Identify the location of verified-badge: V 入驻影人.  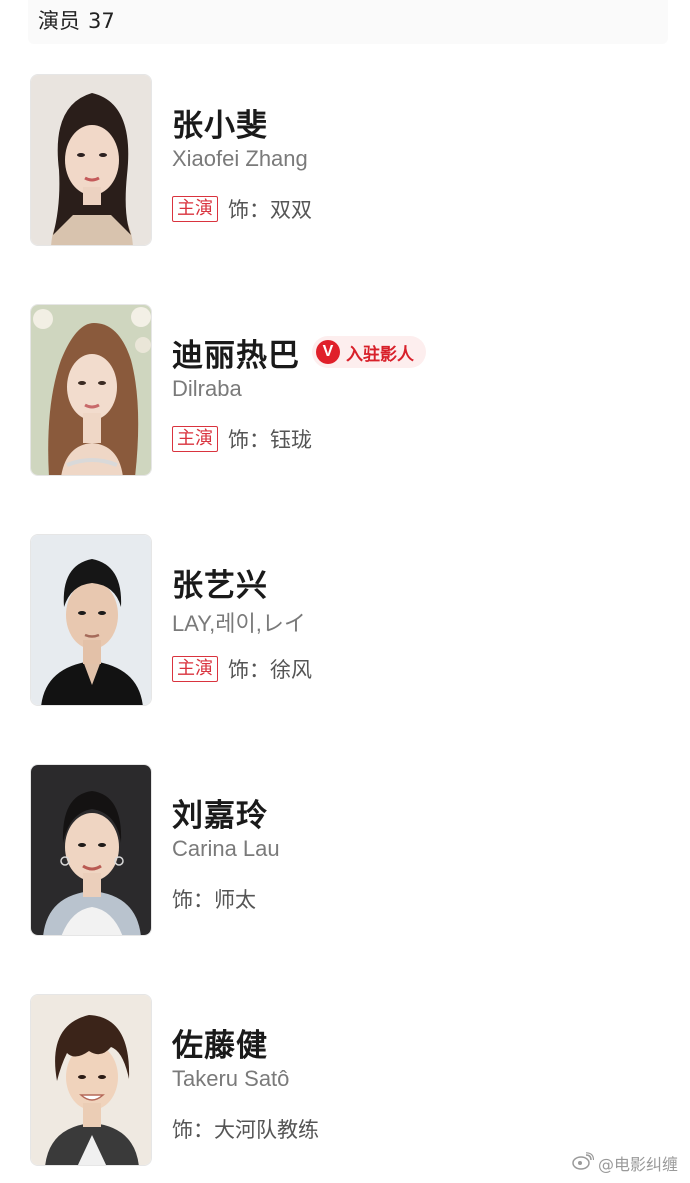
(369, 352).